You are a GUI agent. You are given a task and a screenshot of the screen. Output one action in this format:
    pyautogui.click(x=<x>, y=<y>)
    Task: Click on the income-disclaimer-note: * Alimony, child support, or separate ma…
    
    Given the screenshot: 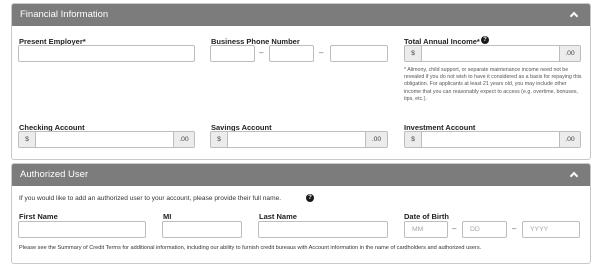 What is the action you would take?
    pyautogui.click(x=493, y=84)
    